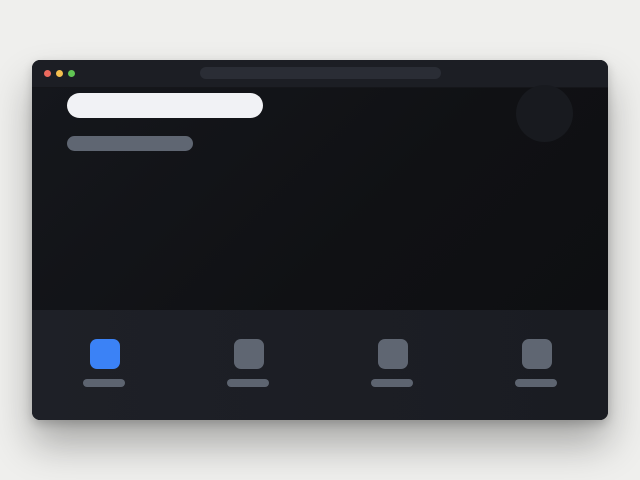  I want to click on maximize-window-button, so click(71, 73).